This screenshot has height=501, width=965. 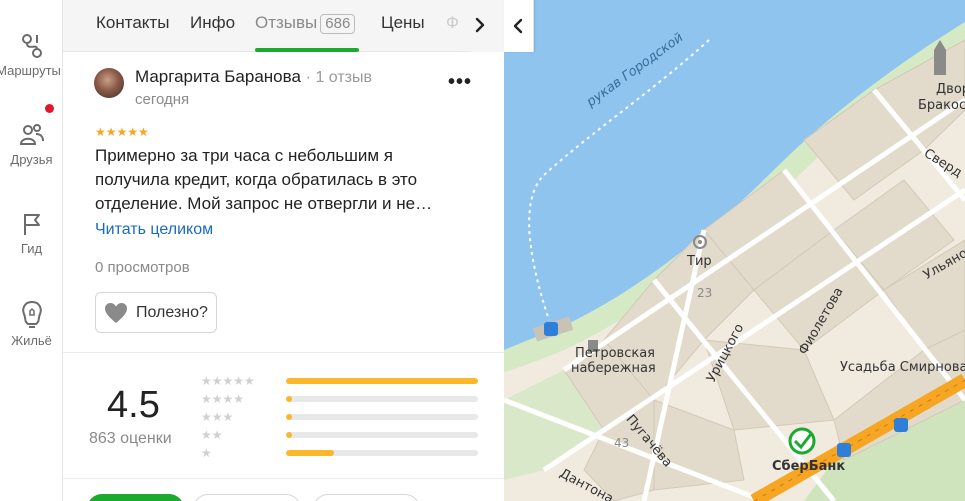 What do you see at coordinates (705, 293) in the screenshot?
I see `map-label-house-number: 23` at bounding box center [705, 293].